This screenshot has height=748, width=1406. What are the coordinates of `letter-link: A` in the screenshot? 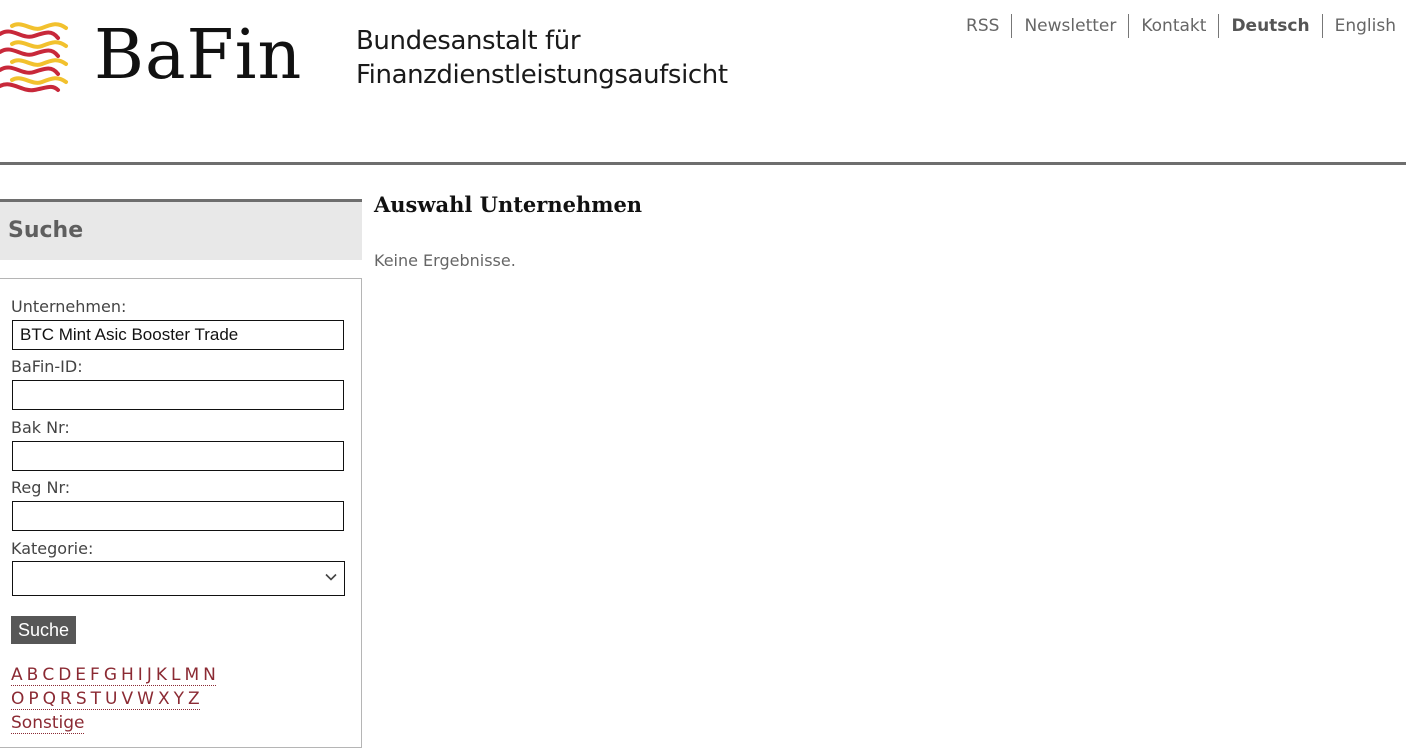 It's located at (17, 675).